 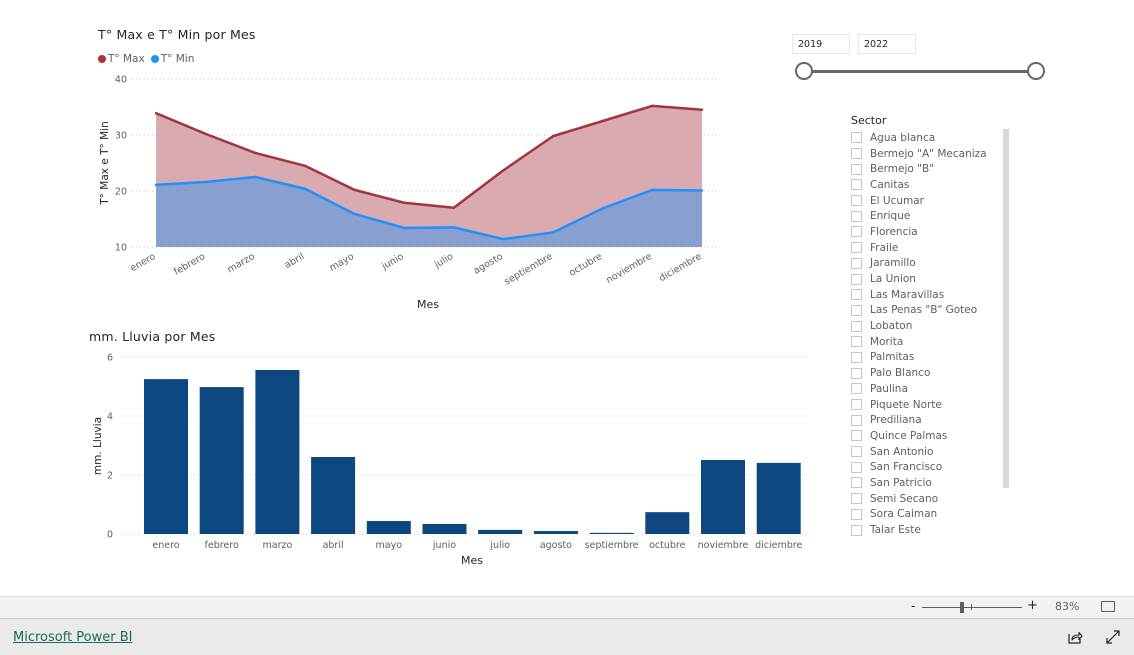 I want to click on bar-marzo, so click(x=277, y=451).